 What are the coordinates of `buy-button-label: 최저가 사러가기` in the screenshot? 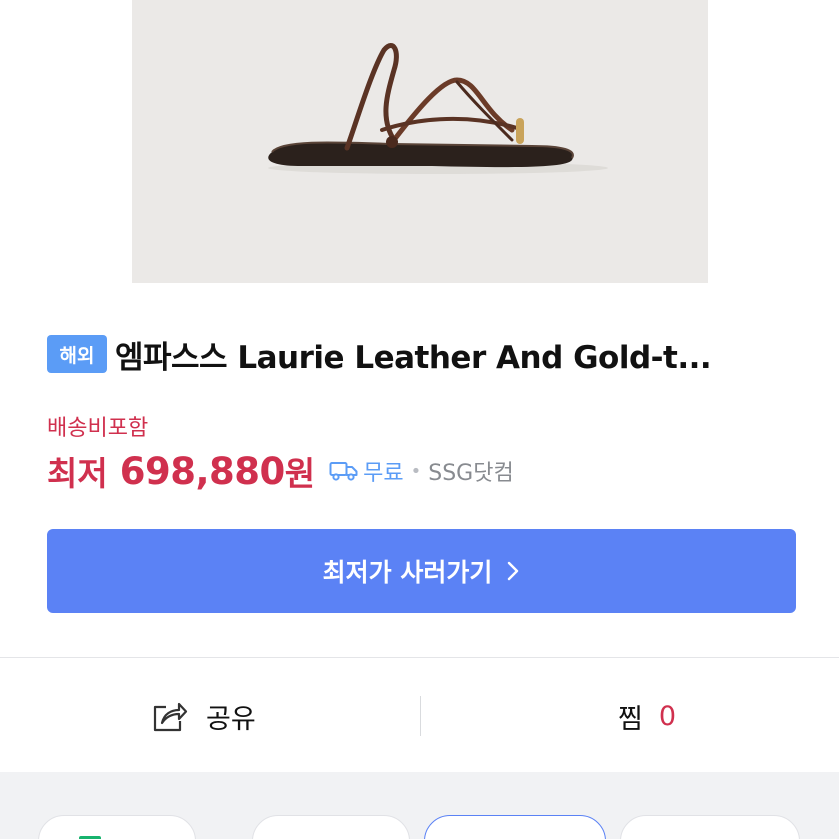 It's located at (407, 572).